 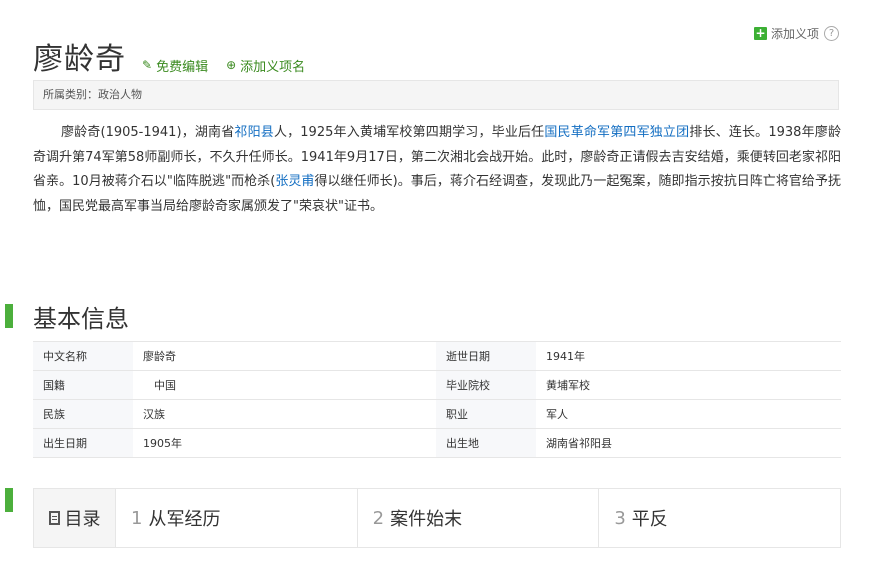 I want to click on table-row: 国籍 中国 毕业院校 黄埔军校, so click(x=437, y=385).